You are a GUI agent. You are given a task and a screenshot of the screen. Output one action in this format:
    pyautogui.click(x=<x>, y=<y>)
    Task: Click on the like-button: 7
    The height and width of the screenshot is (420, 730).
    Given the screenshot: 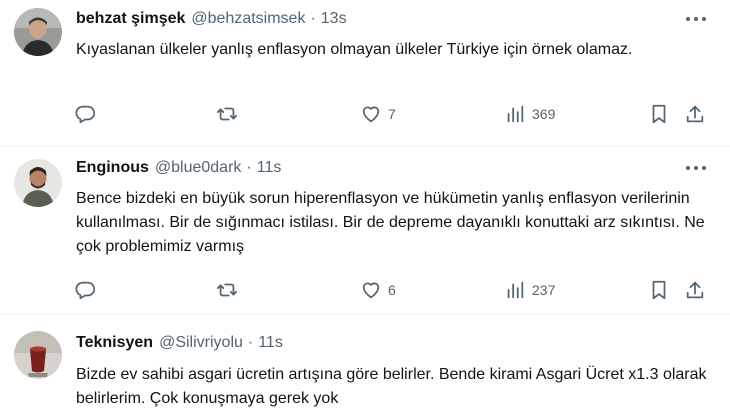 What is the action you would take?
    pyautogui.click(x=378, y=114)
    